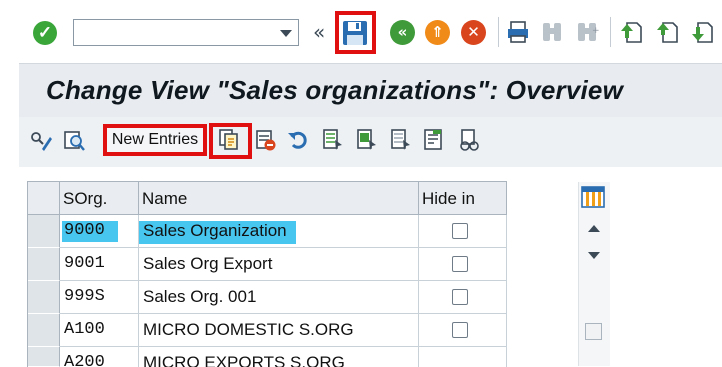 The height and width of the screenshot is (367, 722). Describe the element at coordinates (279, 264) in the screenshot. I see `table-cell-name: Sales Org Export` at that location.